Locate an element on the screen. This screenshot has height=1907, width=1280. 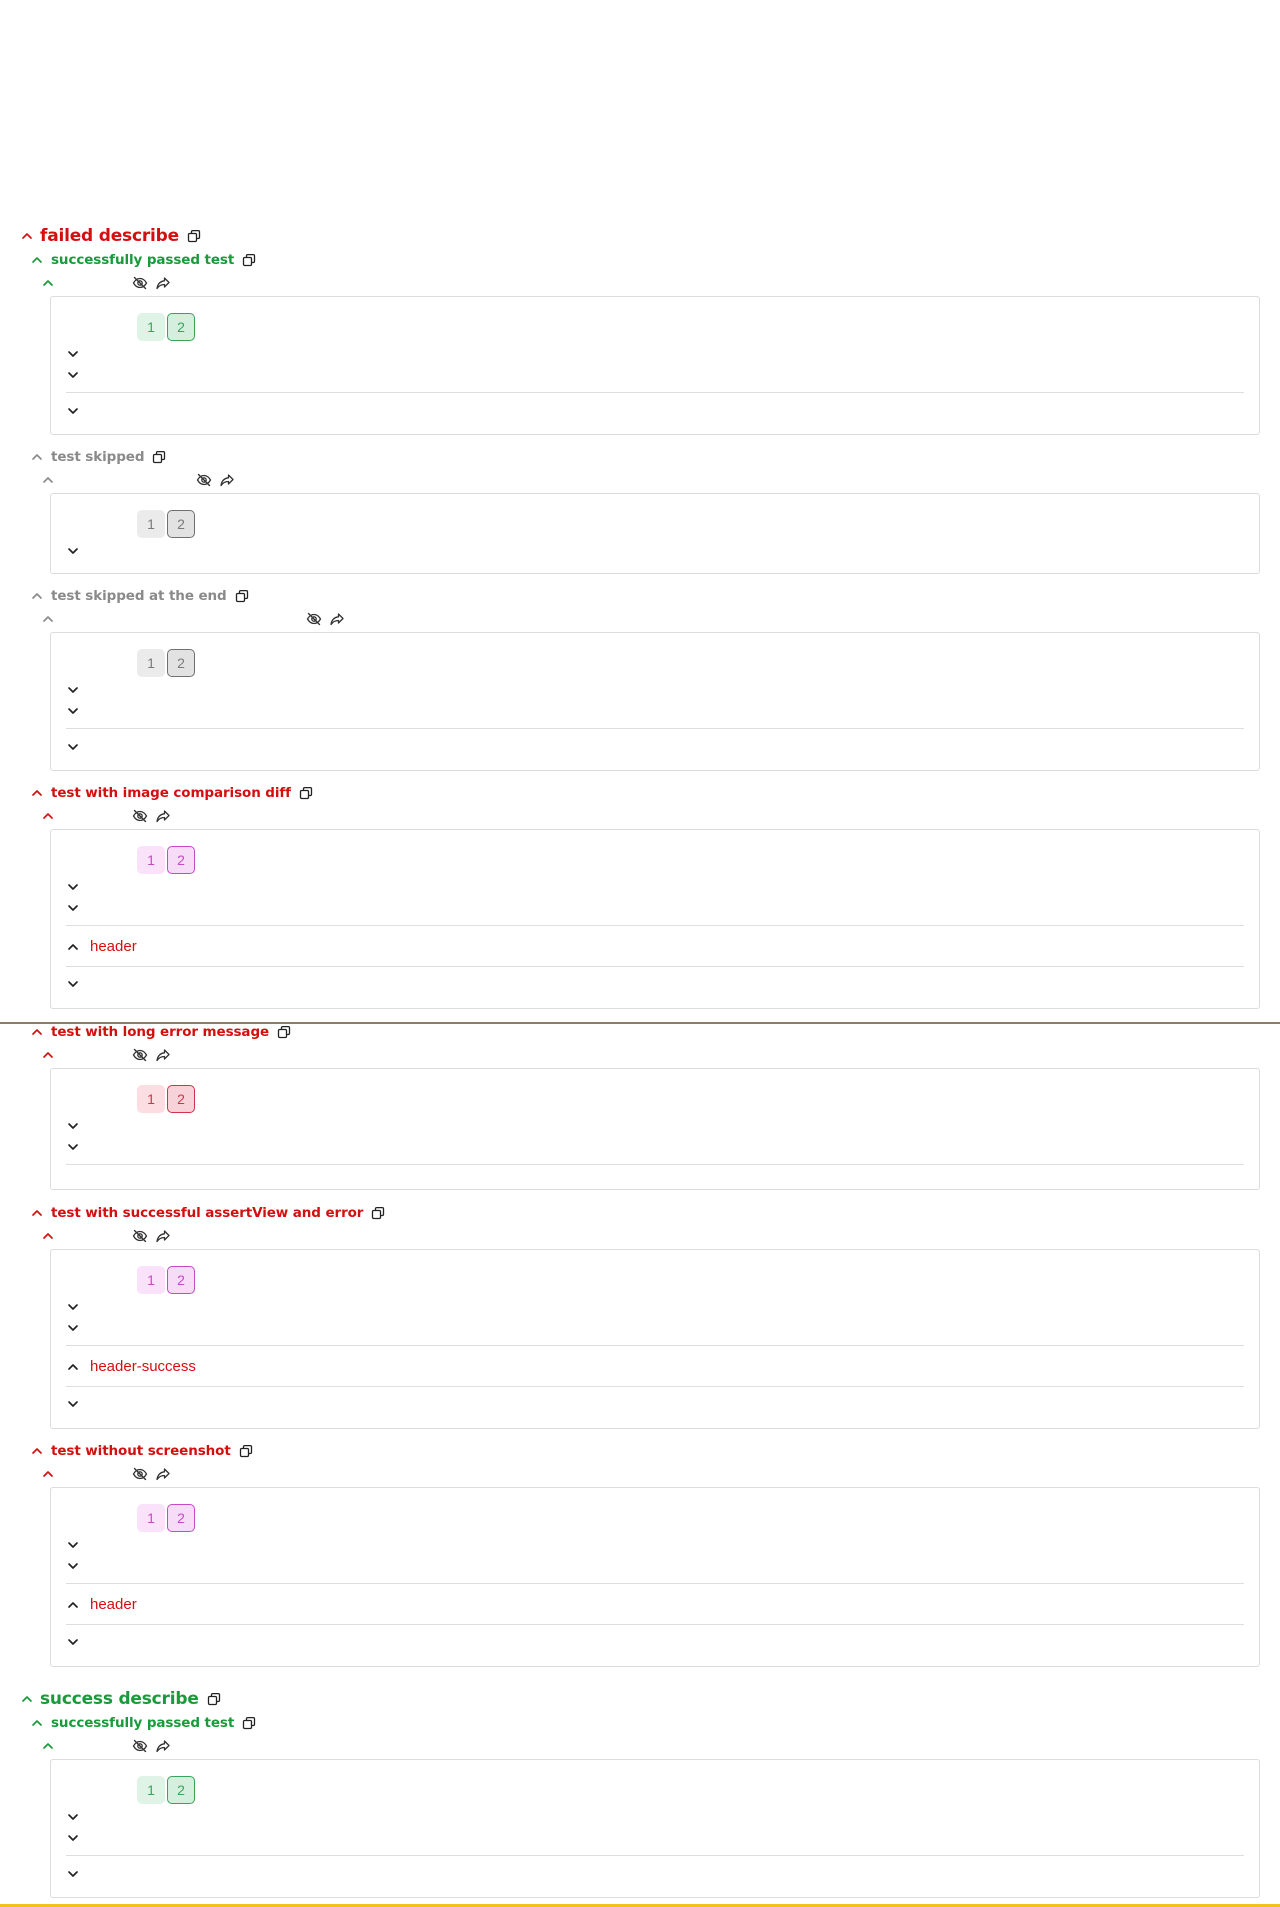
state-header: header-success is located at coordinates (131, 1366).